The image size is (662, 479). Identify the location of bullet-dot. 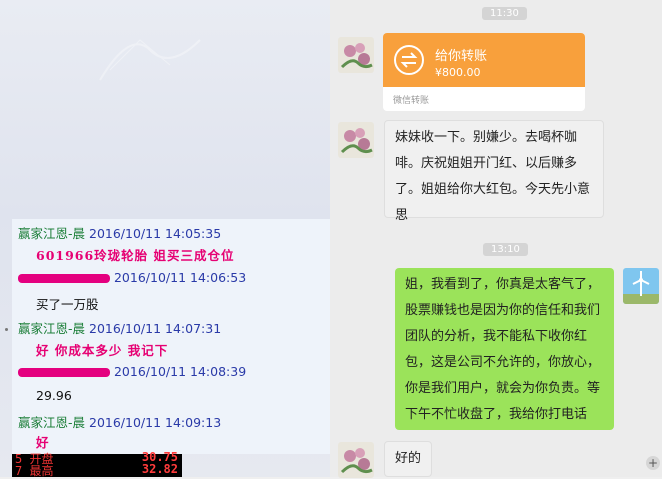
(6, 329).